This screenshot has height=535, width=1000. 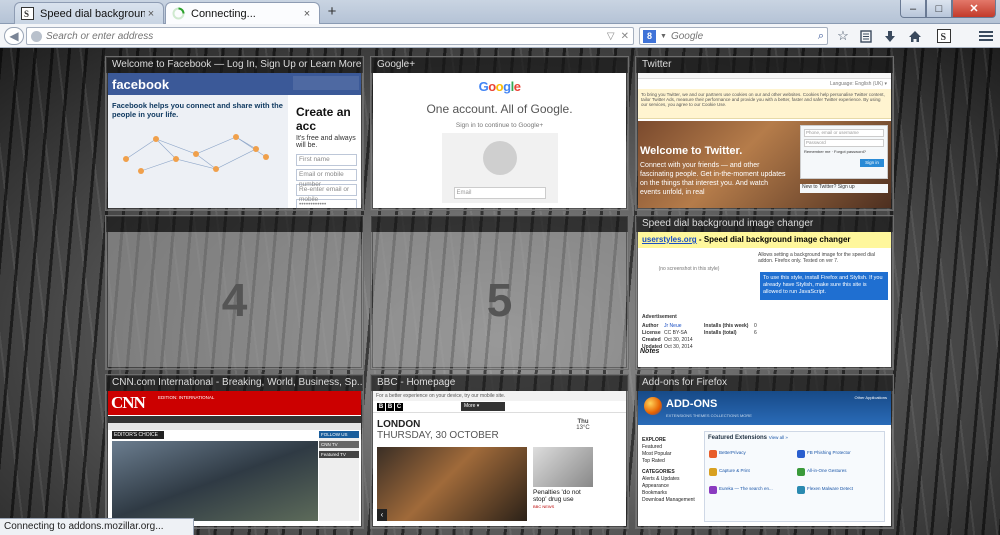 I want to click on engine-dropdown-icon: ▼, so click(x=663, y=36).